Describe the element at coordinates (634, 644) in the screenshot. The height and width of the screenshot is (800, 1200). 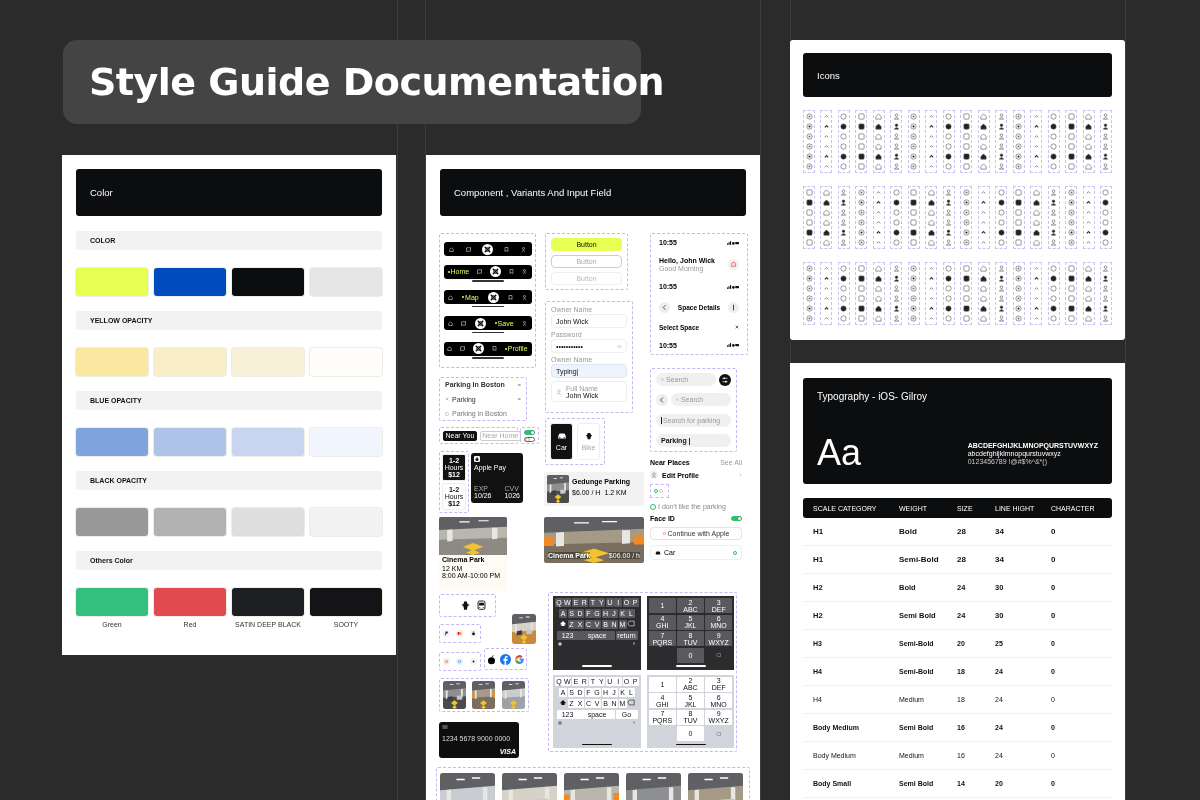
I see `microphone-icon` at that location.